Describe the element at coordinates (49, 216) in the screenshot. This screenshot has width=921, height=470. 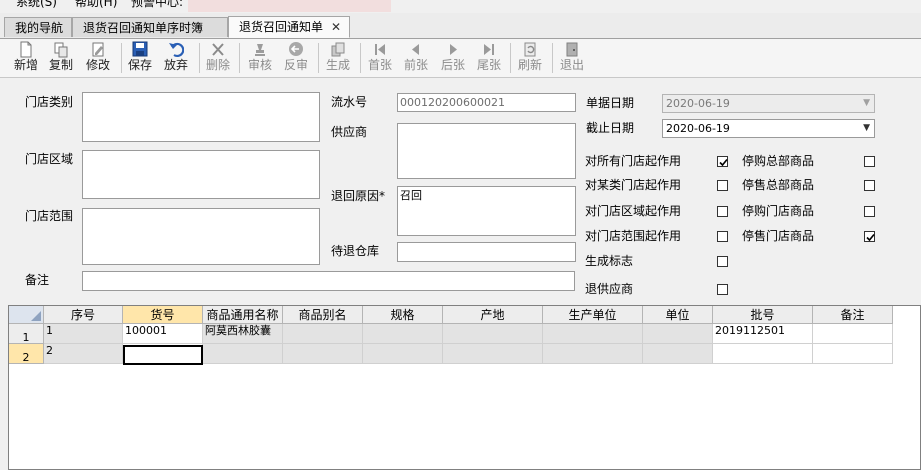
I see `store-scope-label: 门店范围` at that location.